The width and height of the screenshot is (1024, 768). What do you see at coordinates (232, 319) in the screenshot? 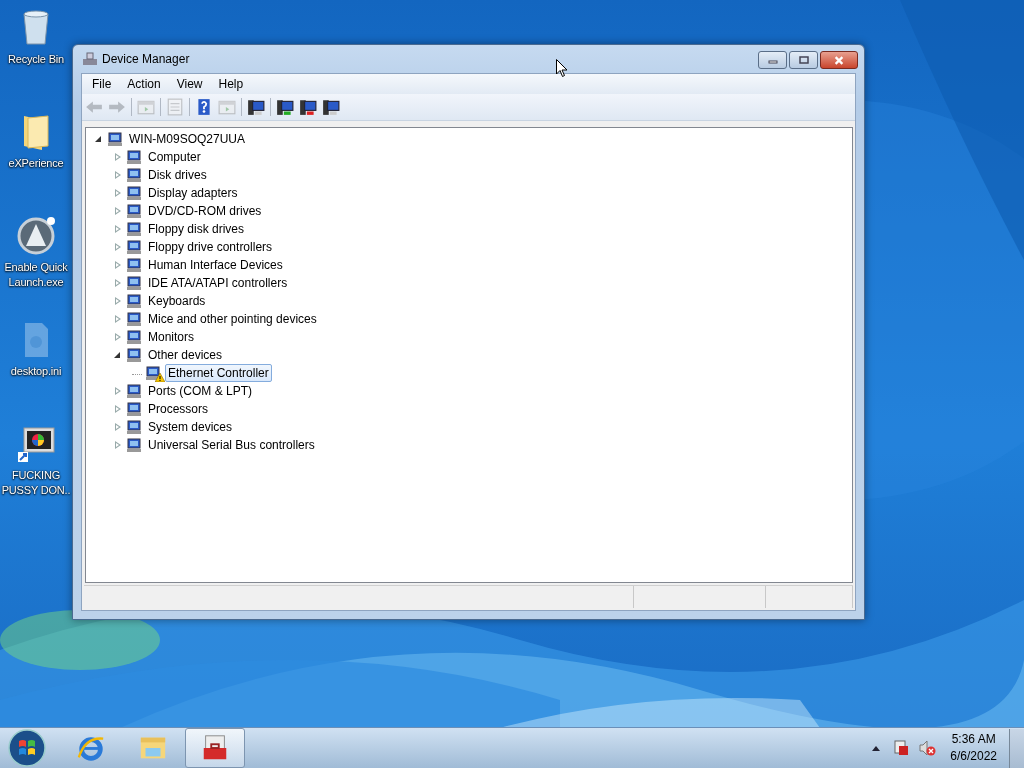
I see `tree-item: Mice and other pointing devices` at bounding box center [232, 319].